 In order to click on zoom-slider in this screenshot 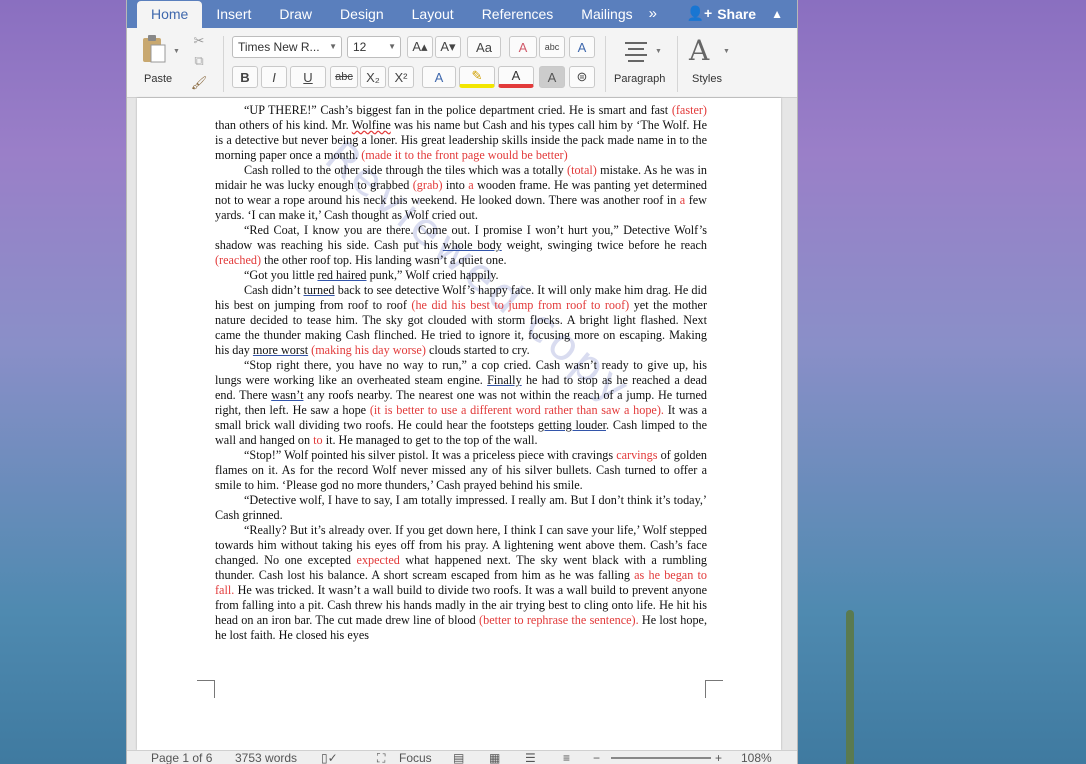, I will do `click(661, 758)`.